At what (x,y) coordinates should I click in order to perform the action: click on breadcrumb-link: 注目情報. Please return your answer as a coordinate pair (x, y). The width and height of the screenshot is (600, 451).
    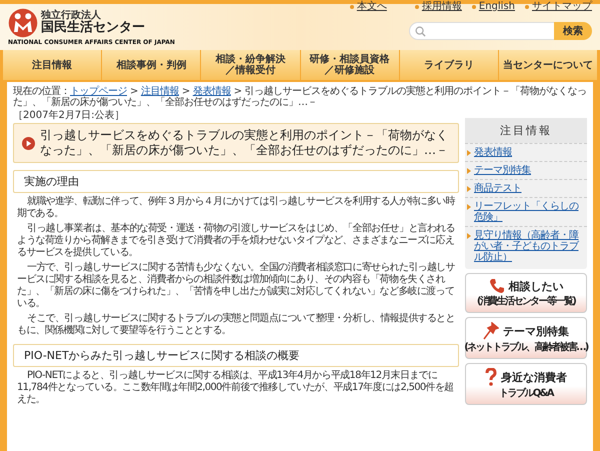
    Looking at the image, I should click on (159, 91).